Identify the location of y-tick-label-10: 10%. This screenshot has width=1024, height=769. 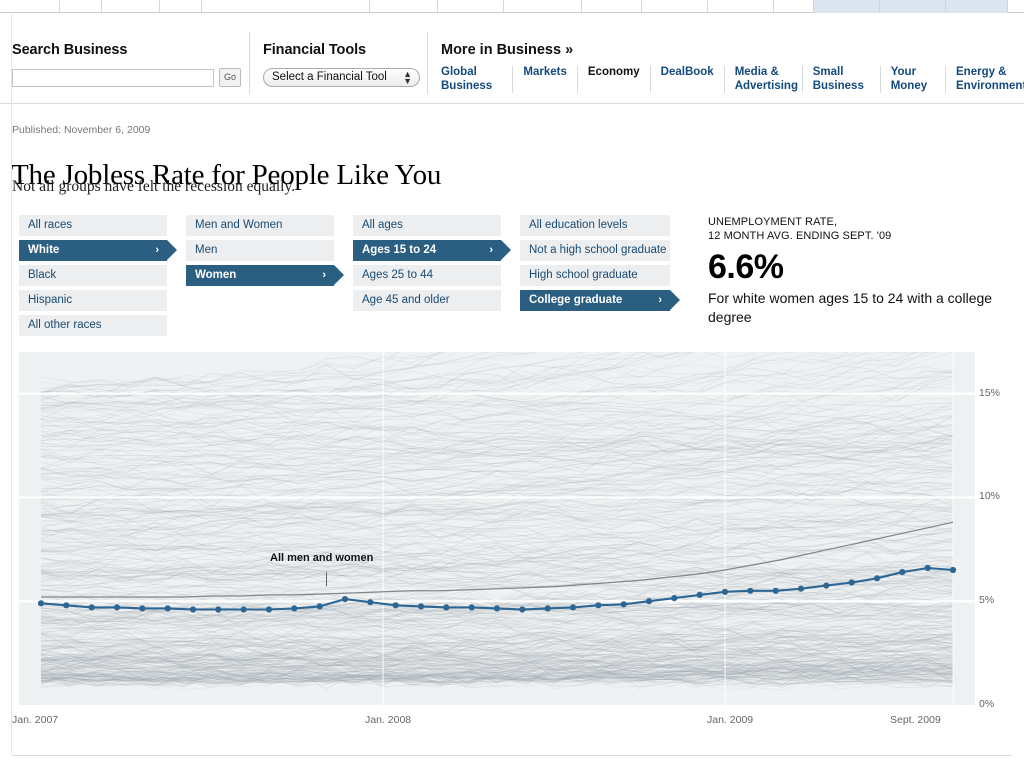
(990, 496).